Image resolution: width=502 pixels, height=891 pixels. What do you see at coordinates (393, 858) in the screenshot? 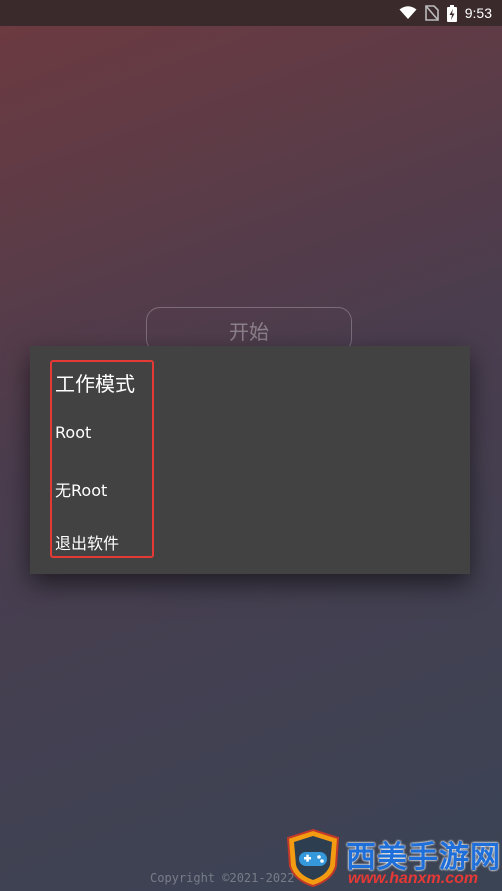
I see `site-watermark: 西美手游网 www.hanxm.com` at bounding box center [393, 858].